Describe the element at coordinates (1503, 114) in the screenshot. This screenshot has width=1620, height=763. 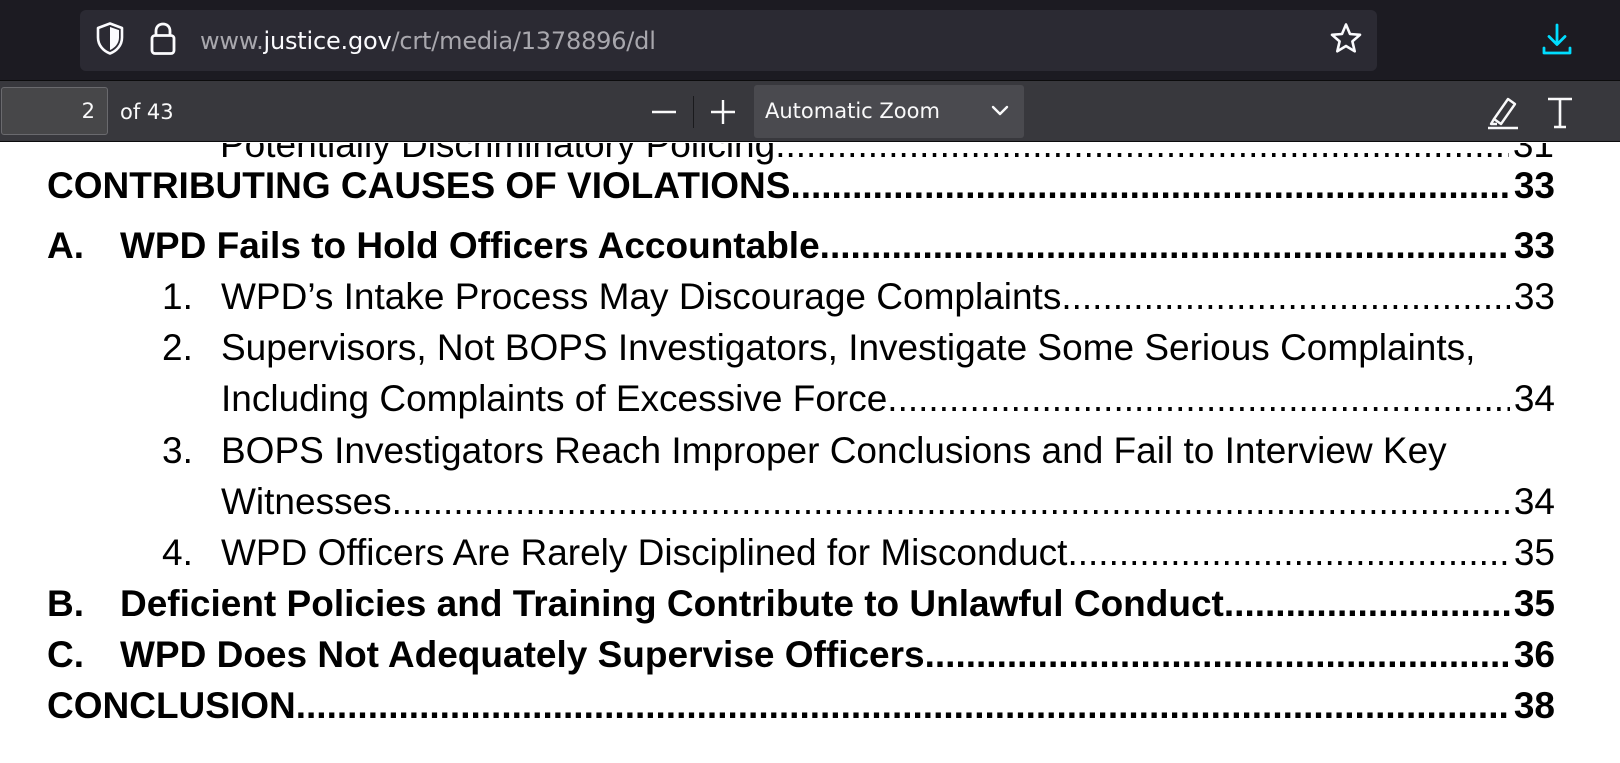
I see `highlighter-icon` at that location.